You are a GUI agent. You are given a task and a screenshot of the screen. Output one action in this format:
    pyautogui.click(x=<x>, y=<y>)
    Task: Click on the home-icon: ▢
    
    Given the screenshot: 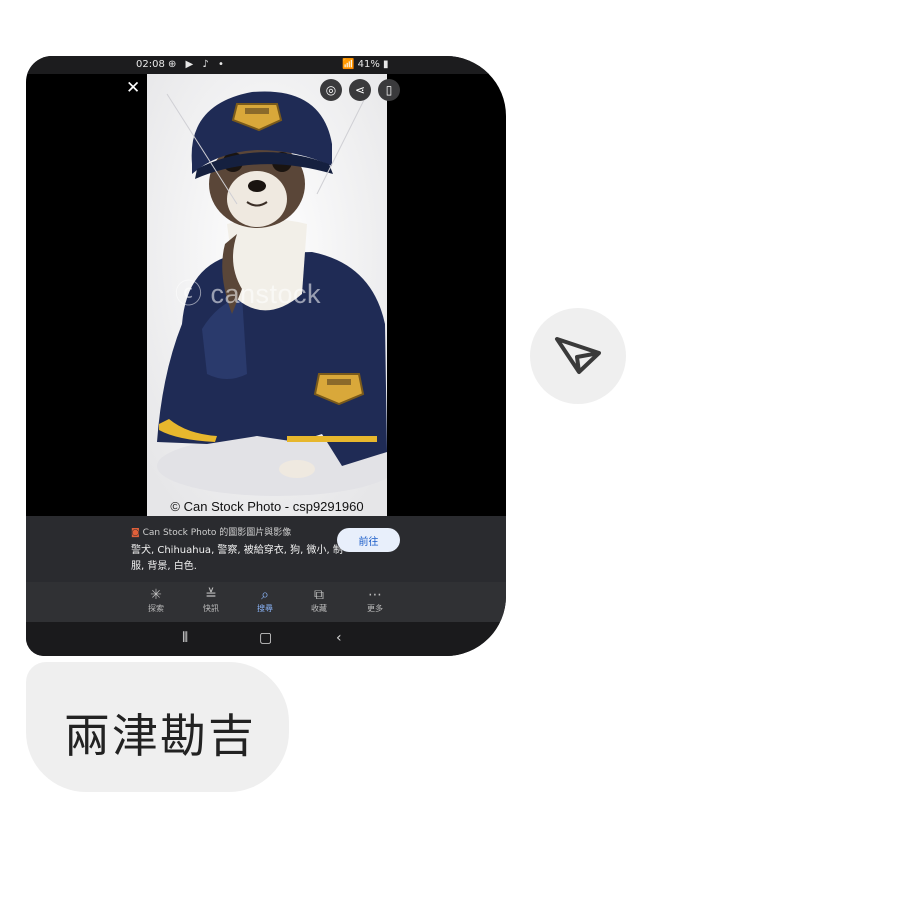 What is the action you would take?
    pyautogui.click(x=265, y=638)
    